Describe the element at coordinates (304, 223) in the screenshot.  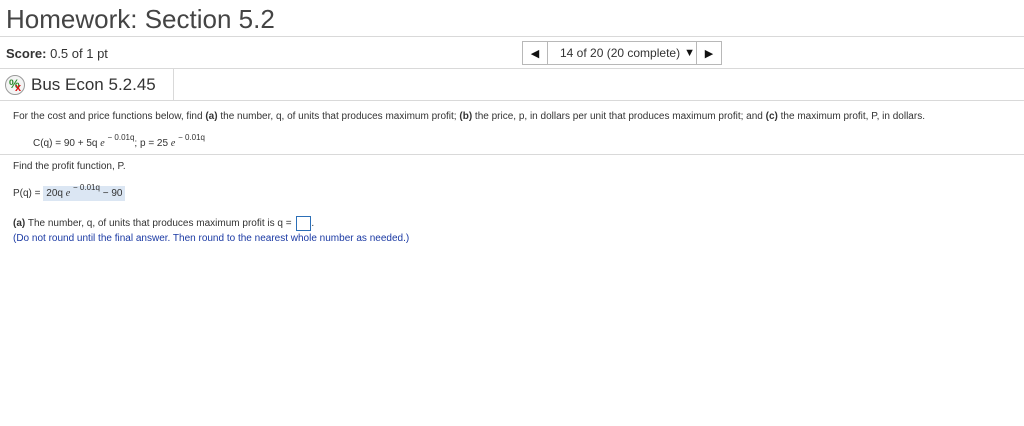
I see `q-answer-input` at that location.